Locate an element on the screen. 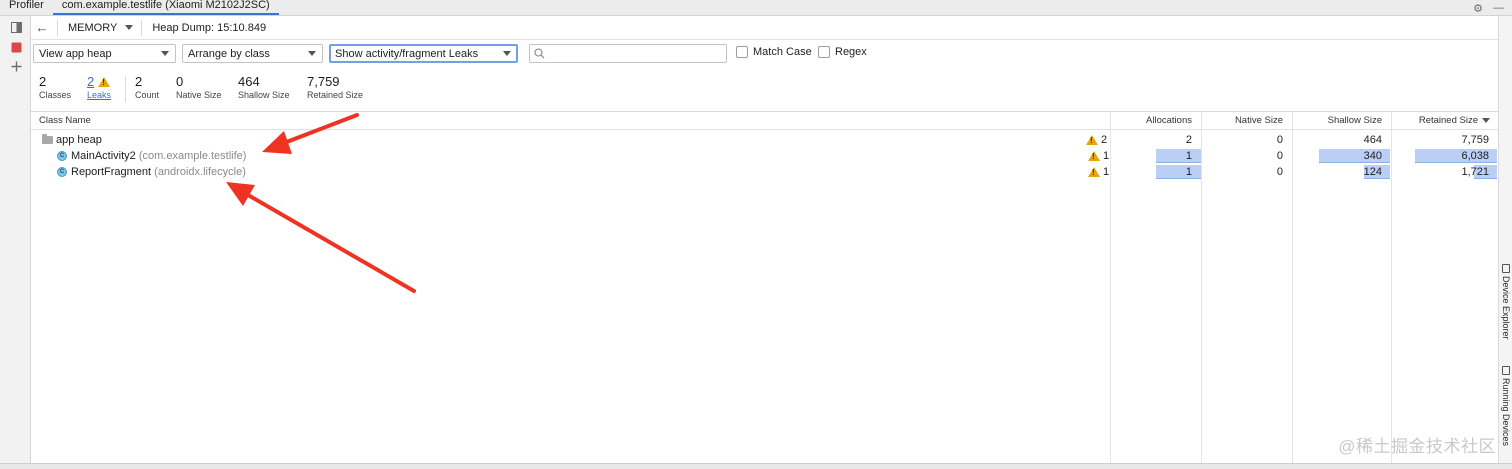 Image resolution: width=1512 pixels, height=469 pixels. tab-profiler: Profiler is located at coordinates (26, 7).